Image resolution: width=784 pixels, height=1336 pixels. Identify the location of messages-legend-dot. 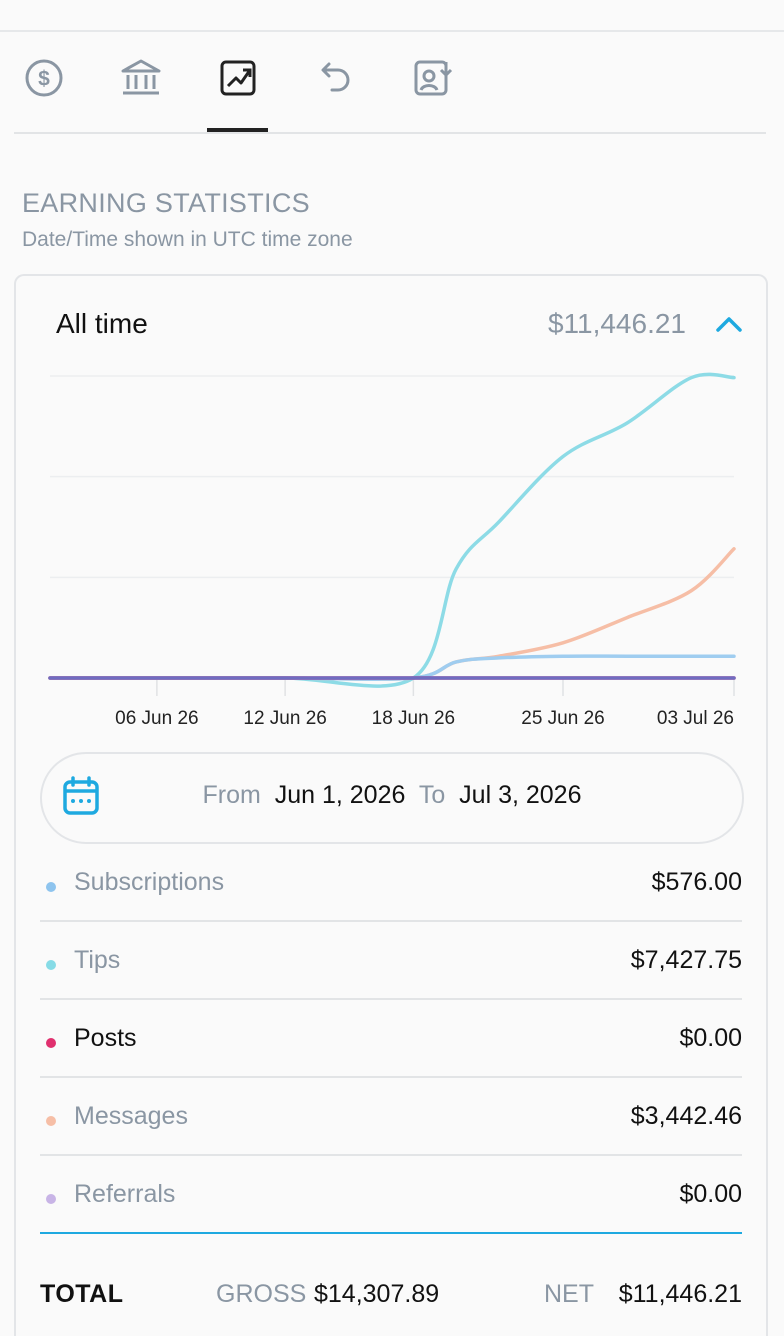
(51, 1121).